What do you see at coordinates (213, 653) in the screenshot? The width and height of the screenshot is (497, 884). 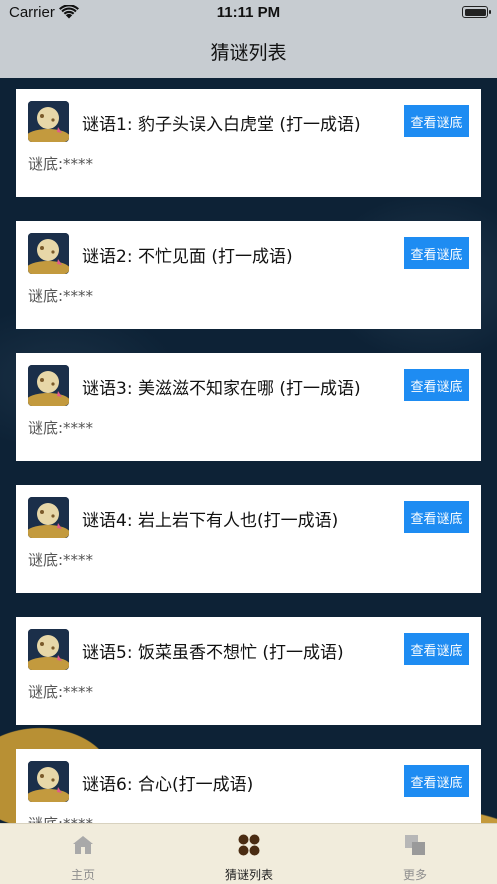 I see `riddle-text: 谜语5: 饭菜虽香不想忙 (打一成语)` at bounding box center [213, 653].